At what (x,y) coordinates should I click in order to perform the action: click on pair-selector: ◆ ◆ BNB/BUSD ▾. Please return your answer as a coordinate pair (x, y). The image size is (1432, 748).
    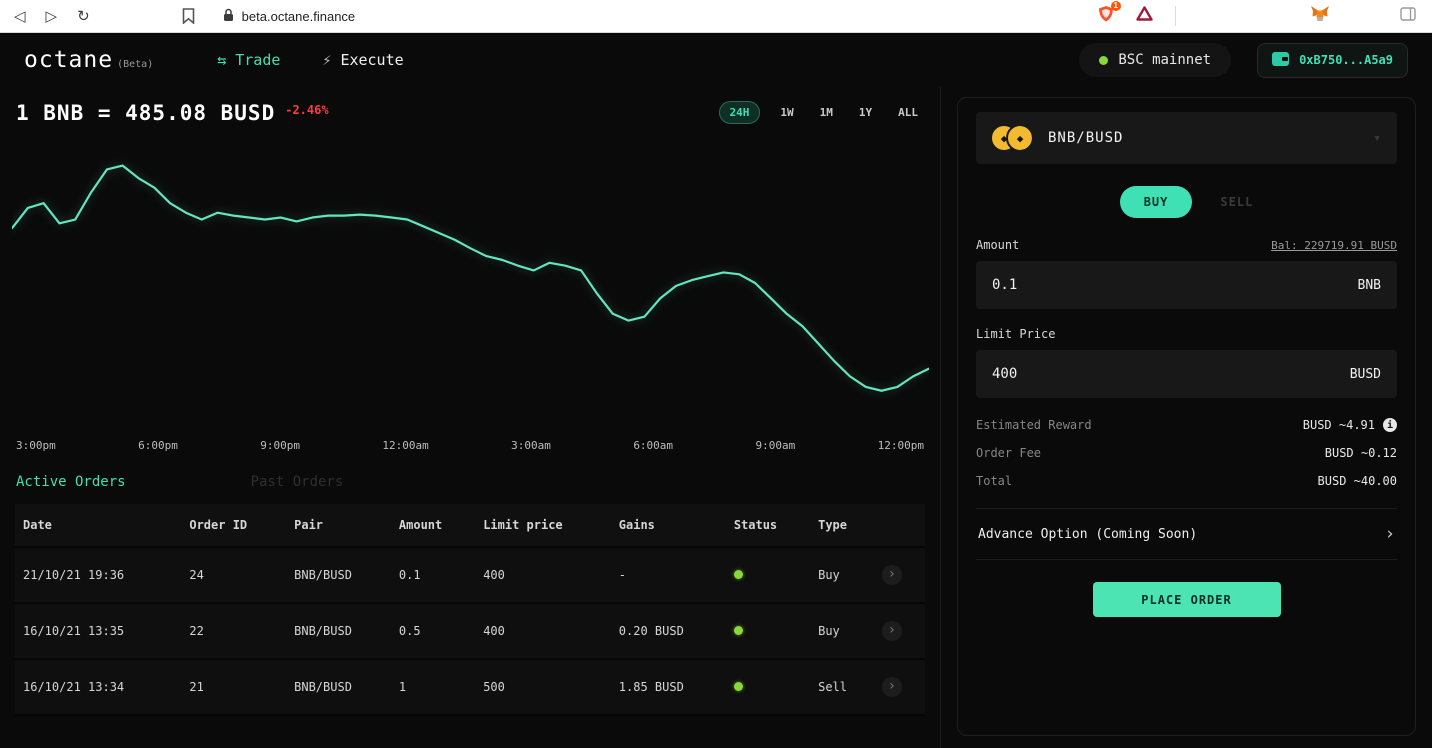
    Looking at the image, I should click on (1186, 138).